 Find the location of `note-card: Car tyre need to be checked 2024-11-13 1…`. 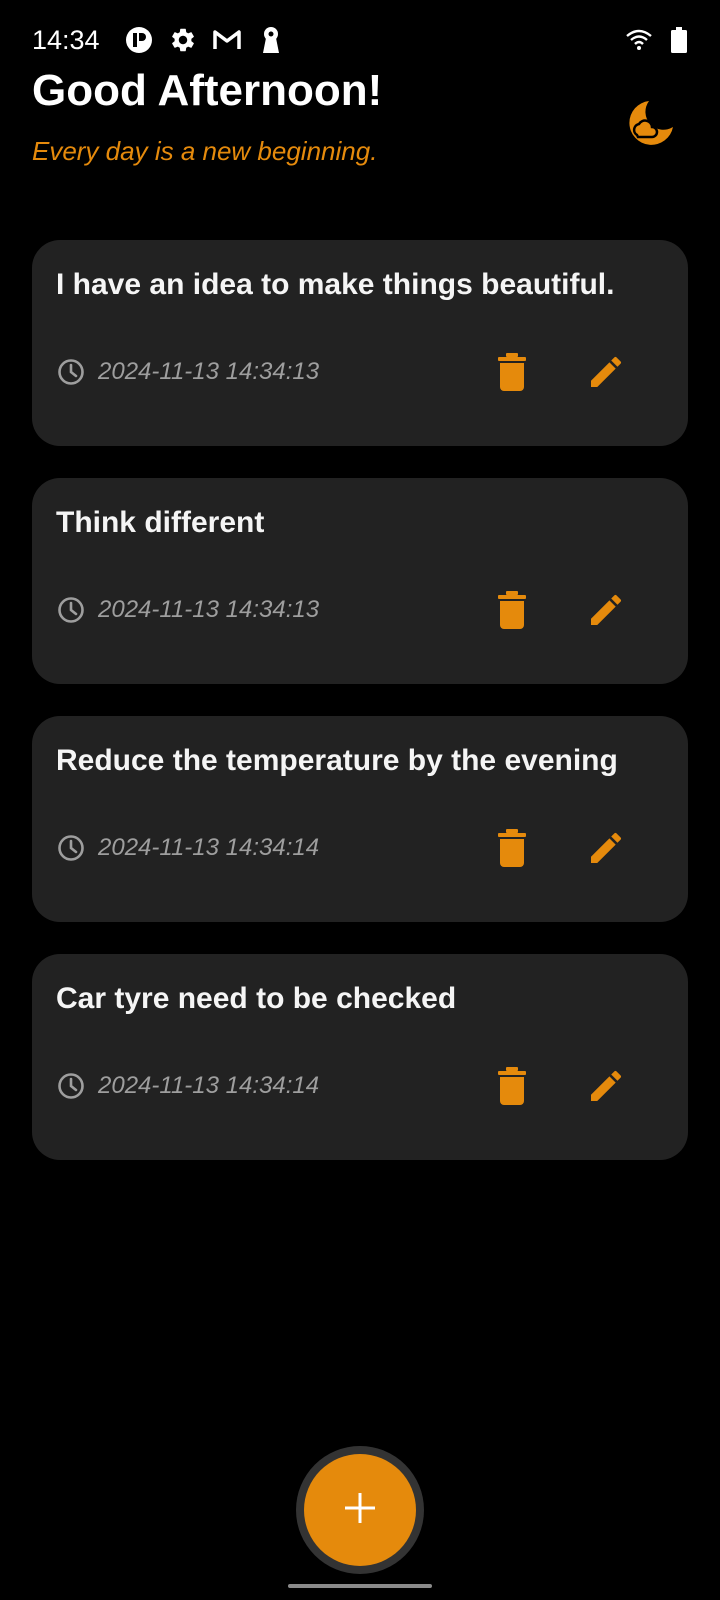

note-card: Car tyre need to be checked 2024-11-13 1… is located at coordinates (360, 1057).